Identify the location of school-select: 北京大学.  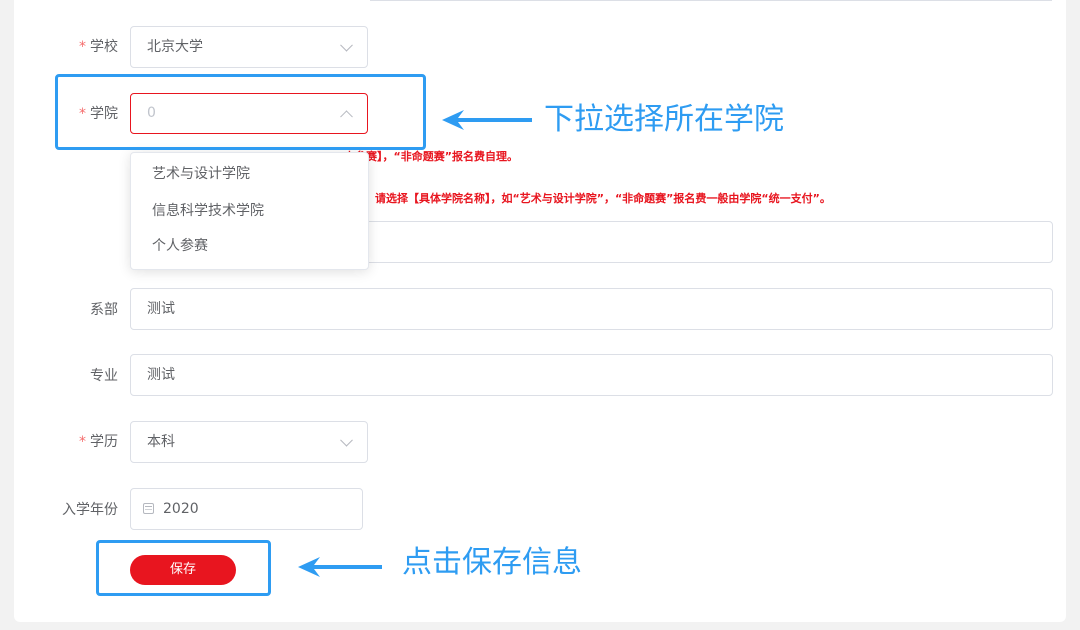
(249, 47).